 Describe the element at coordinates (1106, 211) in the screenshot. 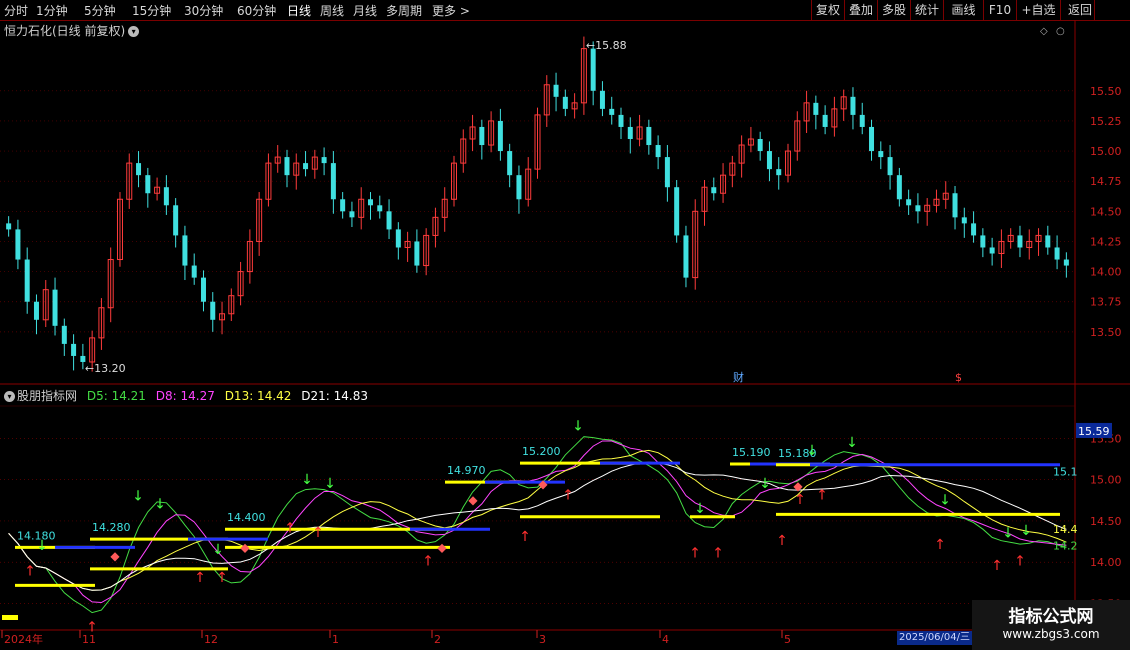

I see `y-tick-label: 14.50` at that location.